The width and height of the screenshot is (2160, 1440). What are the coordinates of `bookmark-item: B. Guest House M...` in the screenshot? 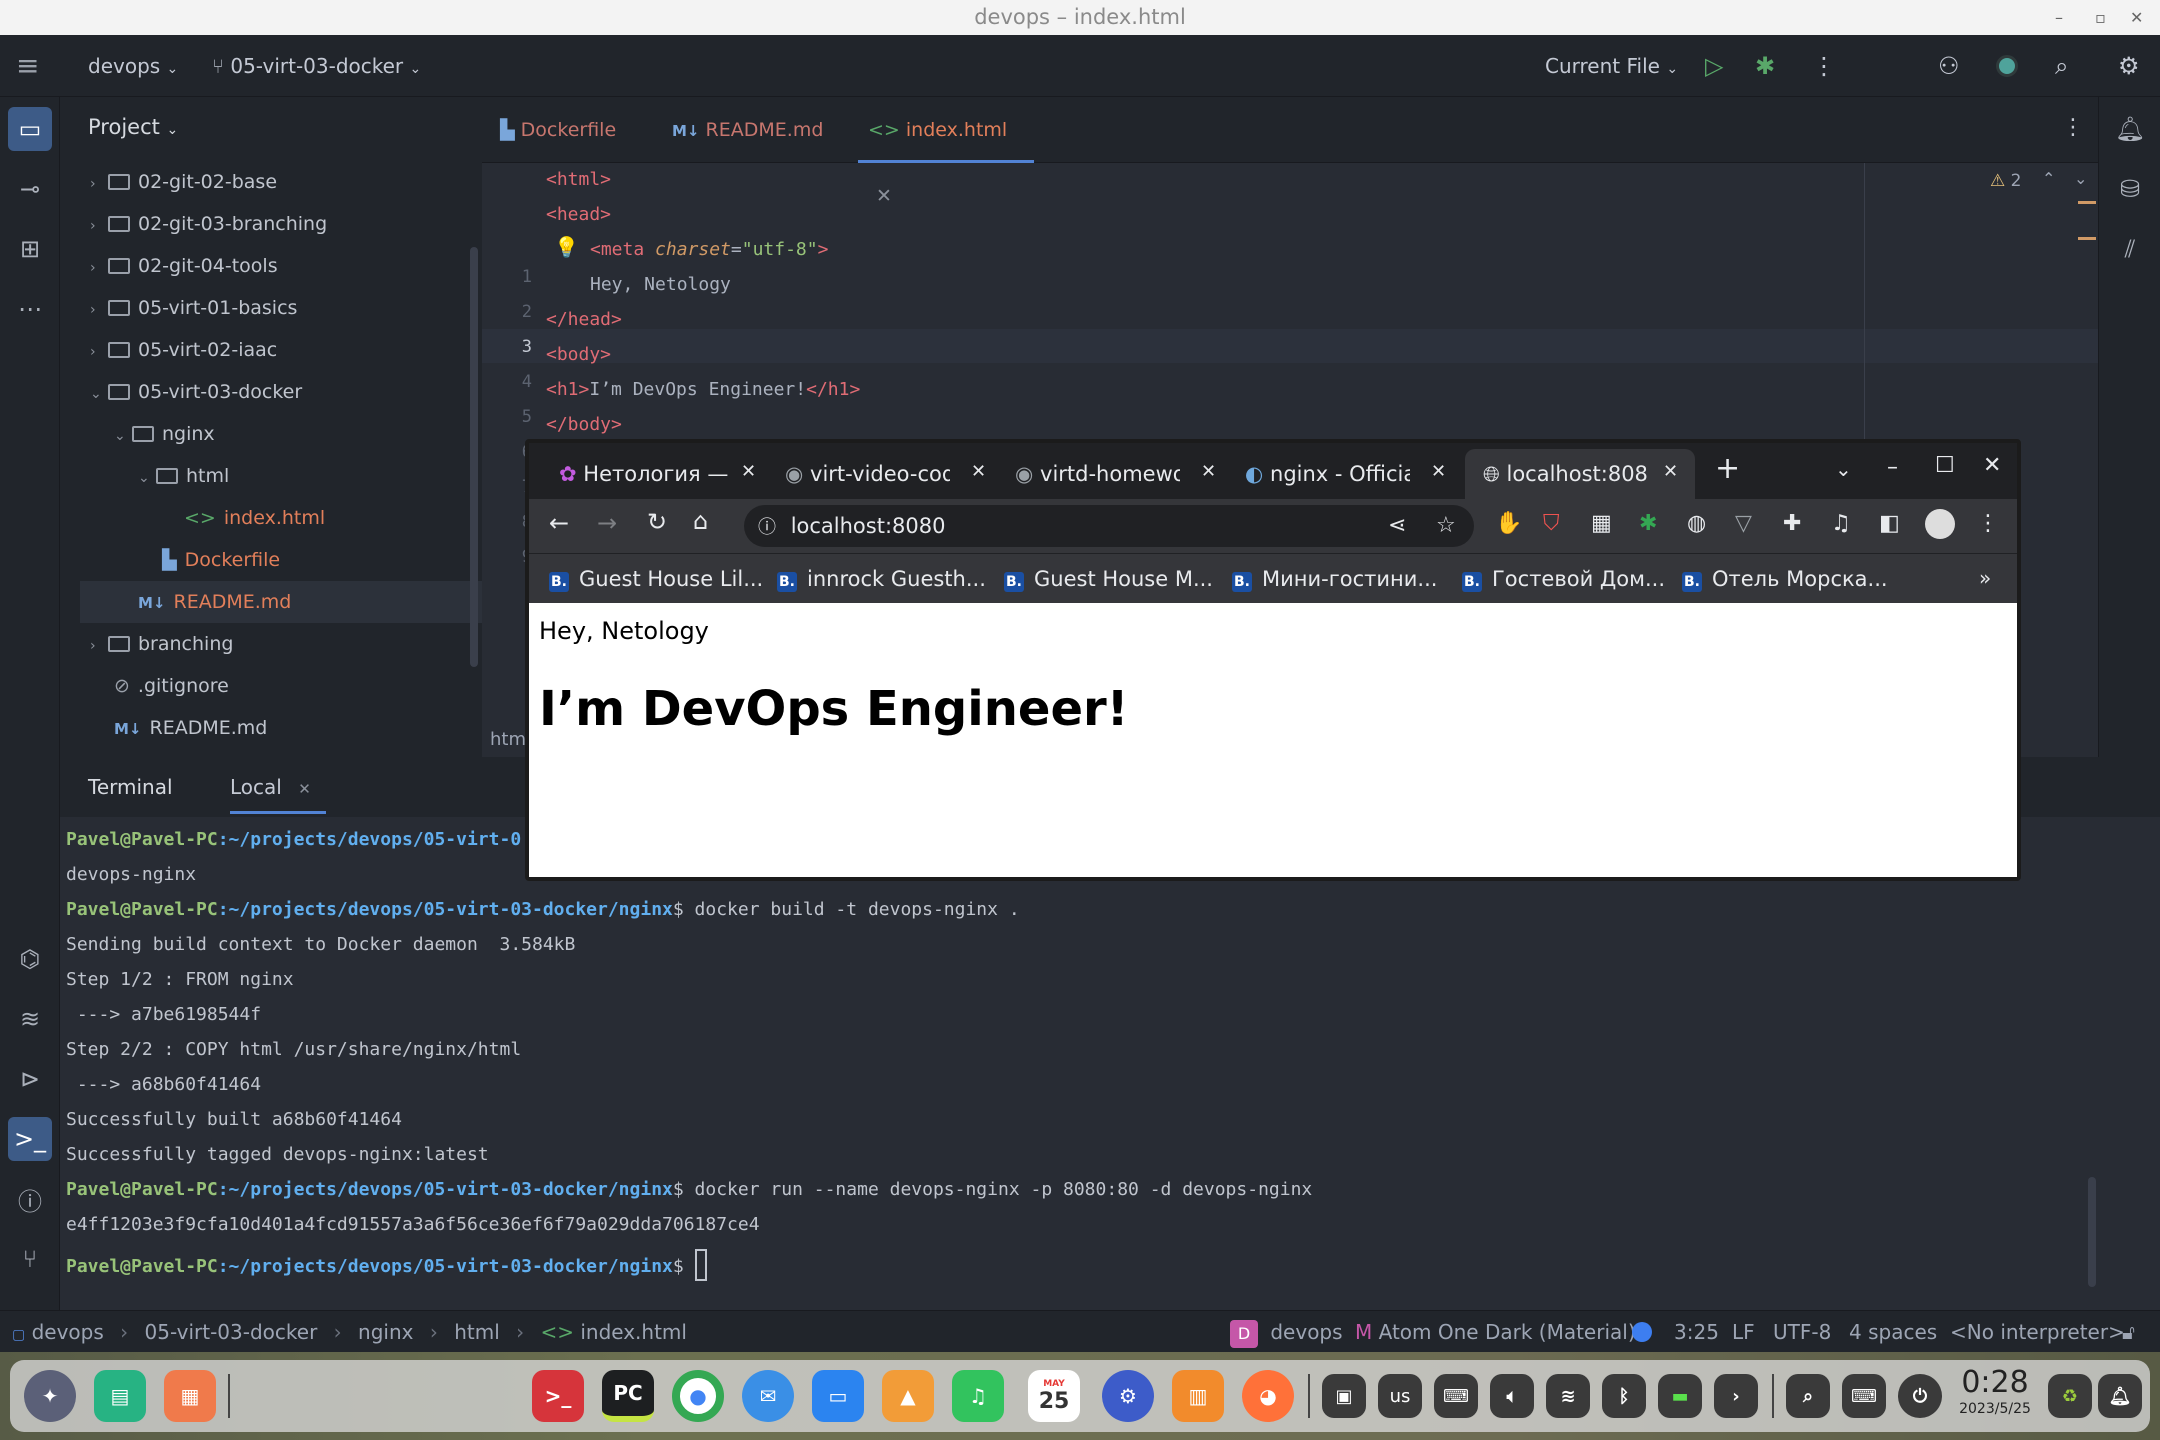 It's located at (1108, 579).